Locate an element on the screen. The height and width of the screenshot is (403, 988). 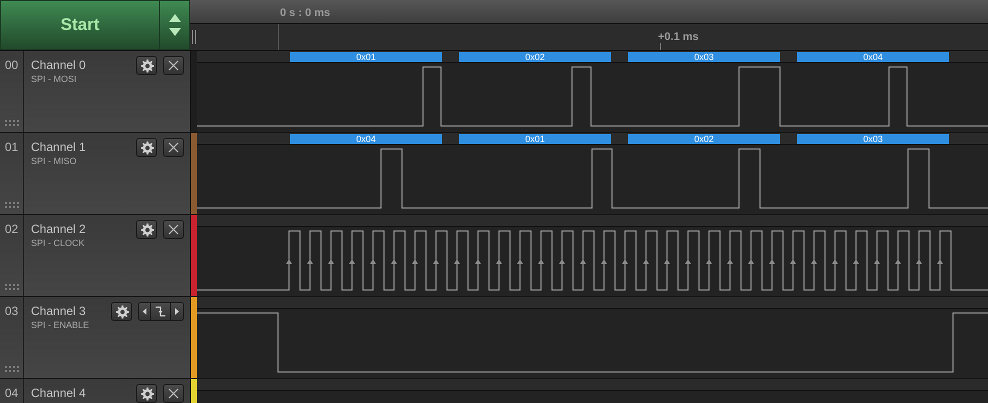
trigger-selector is located at coordinates (161, 311).